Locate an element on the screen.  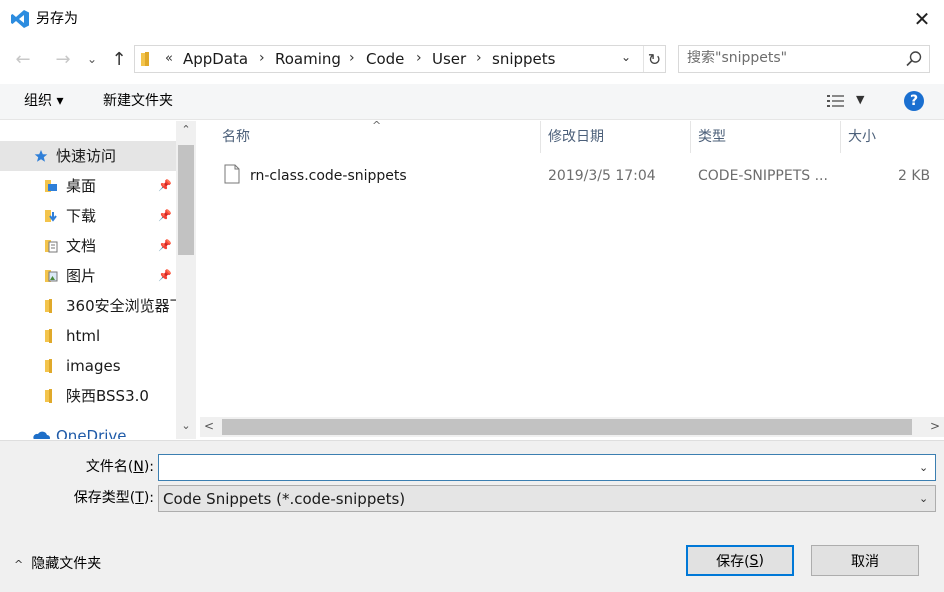
column-header-name: 名称 is located at coordinates (380, 137).